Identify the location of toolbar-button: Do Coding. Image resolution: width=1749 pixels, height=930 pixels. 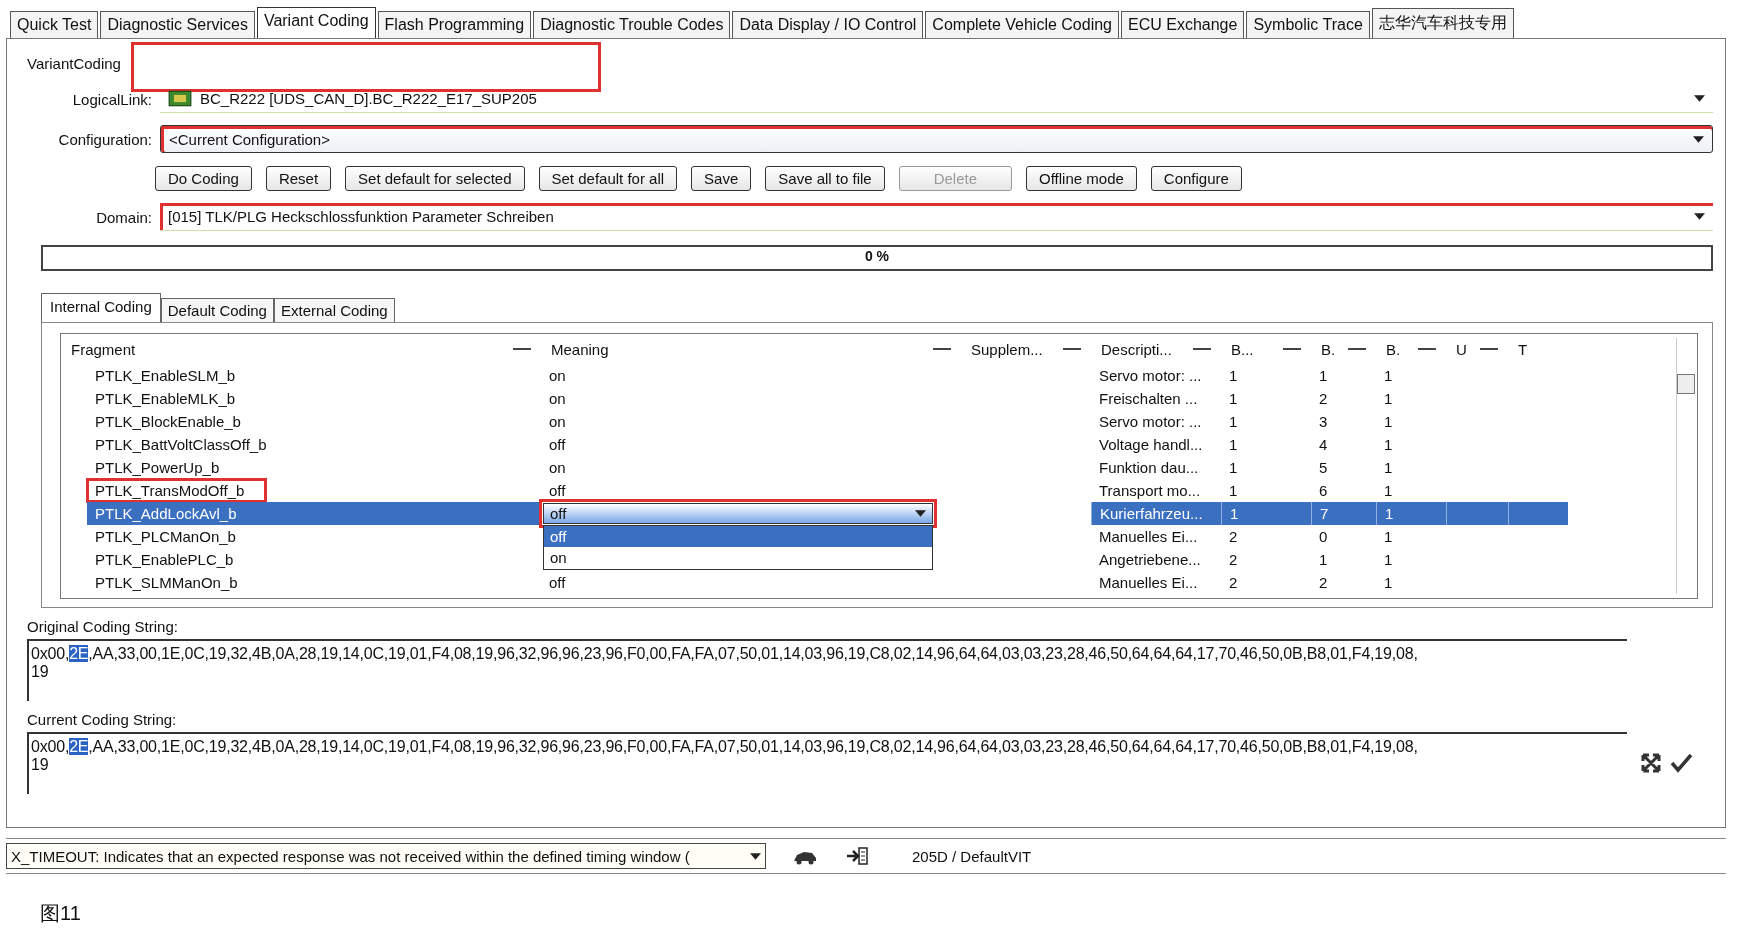
(203, 178).